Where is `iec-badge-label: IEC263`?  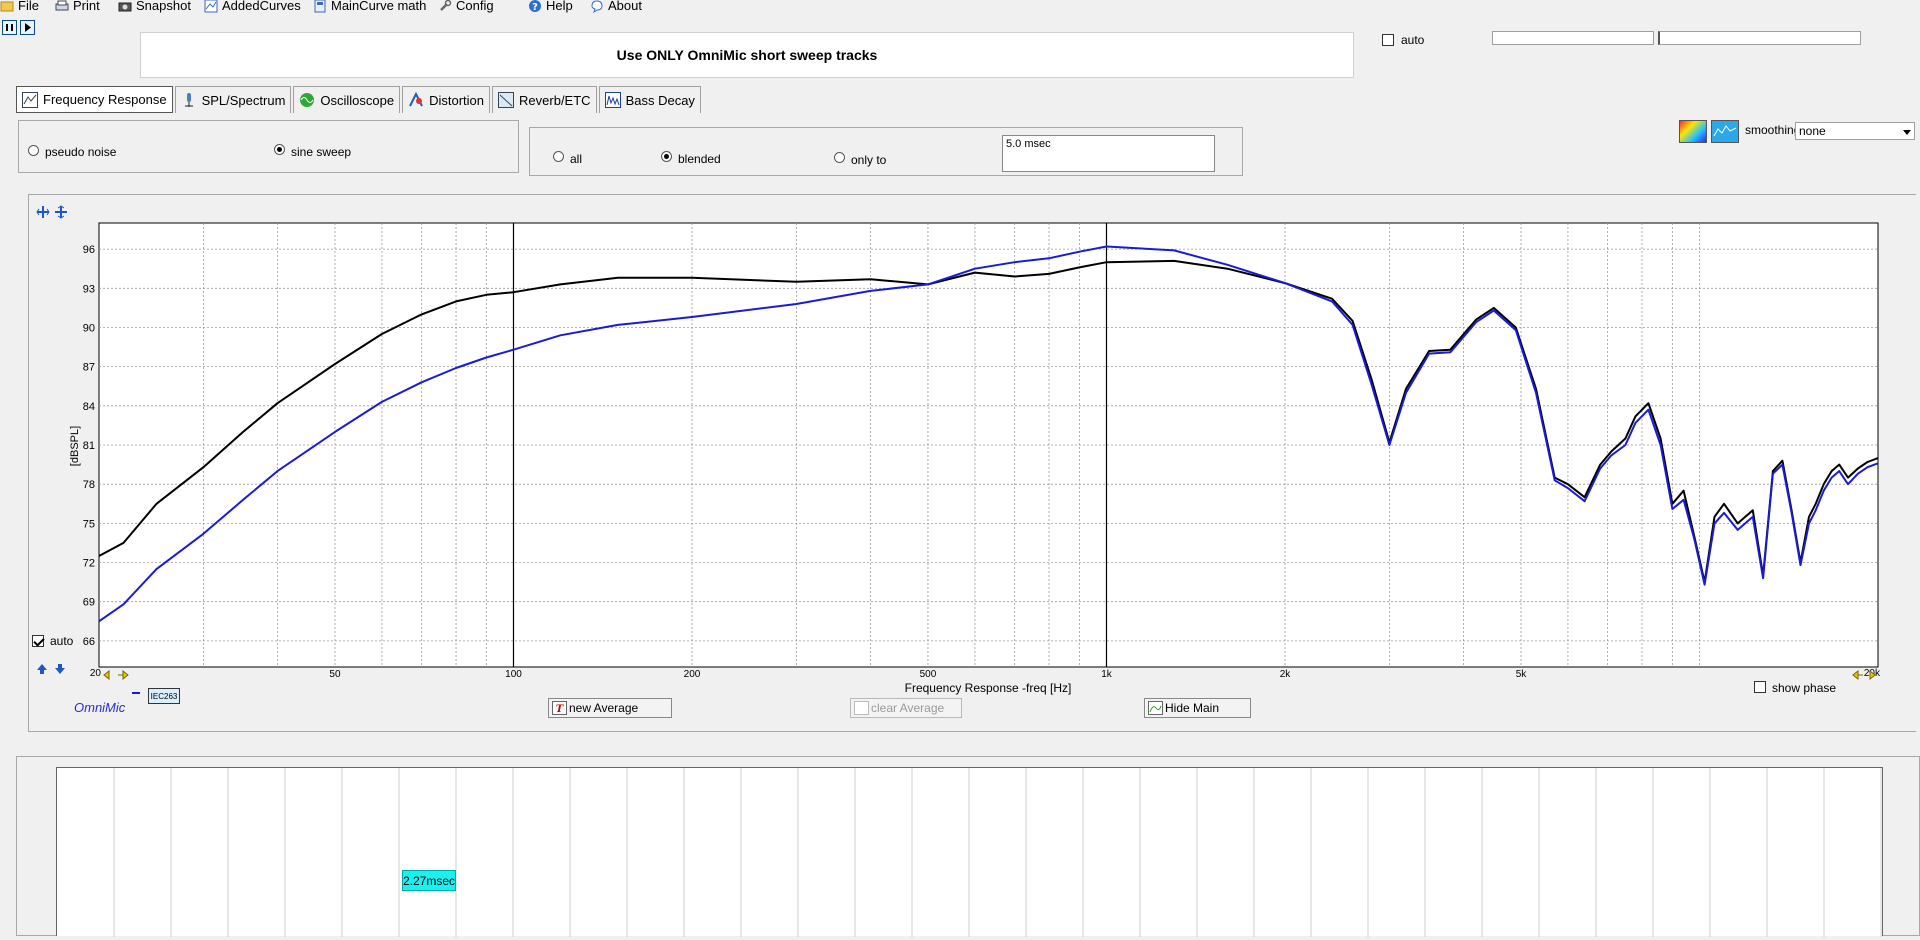
iec-badge-label: IEC263 is located at coordinates (164, 696).